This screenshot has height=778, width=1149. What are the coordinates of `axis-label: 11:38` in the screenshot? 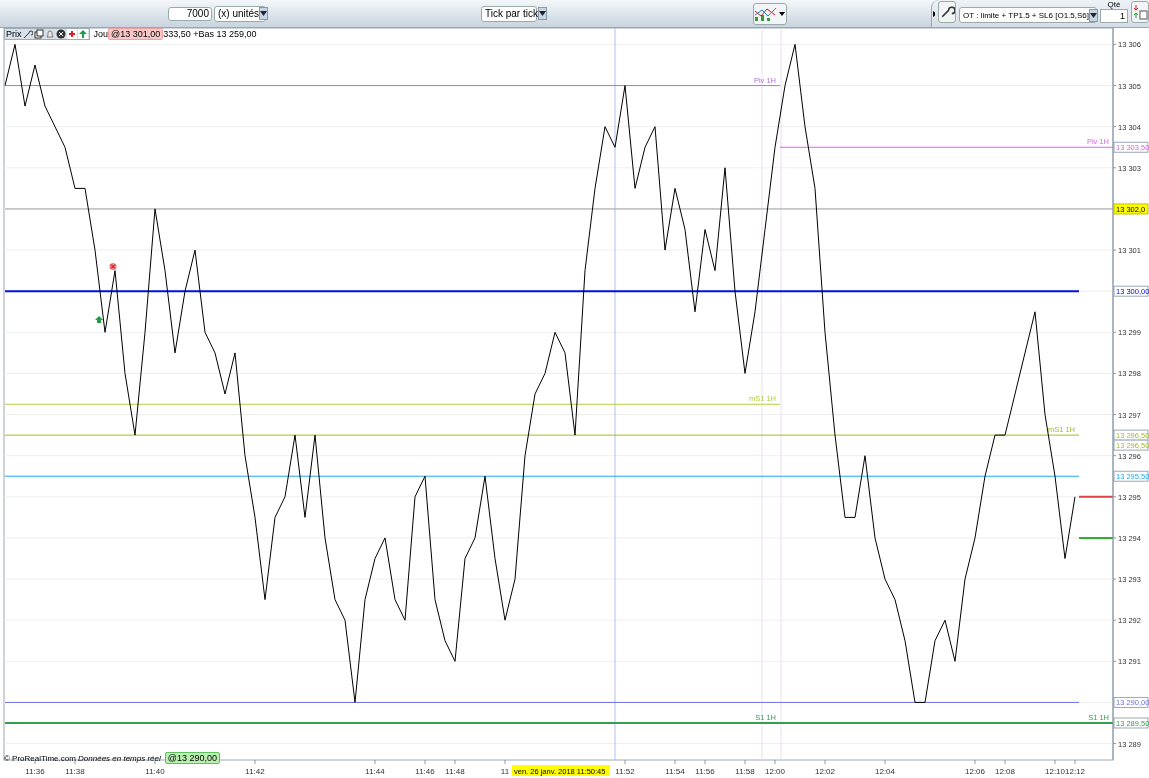 It's located at (75, 771).